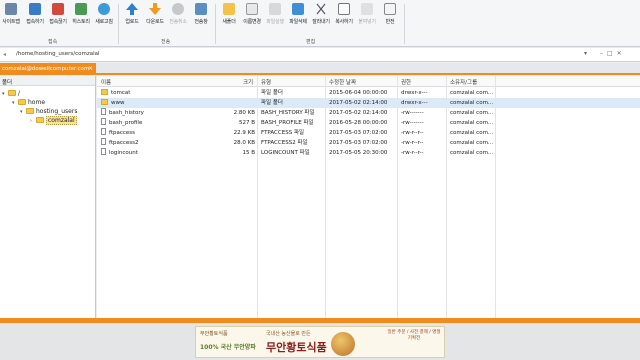 This screenshot has width=640, height=360. Describe the element at coordinates (81, 9) in the screenshot. I see `history-icon` at that location.